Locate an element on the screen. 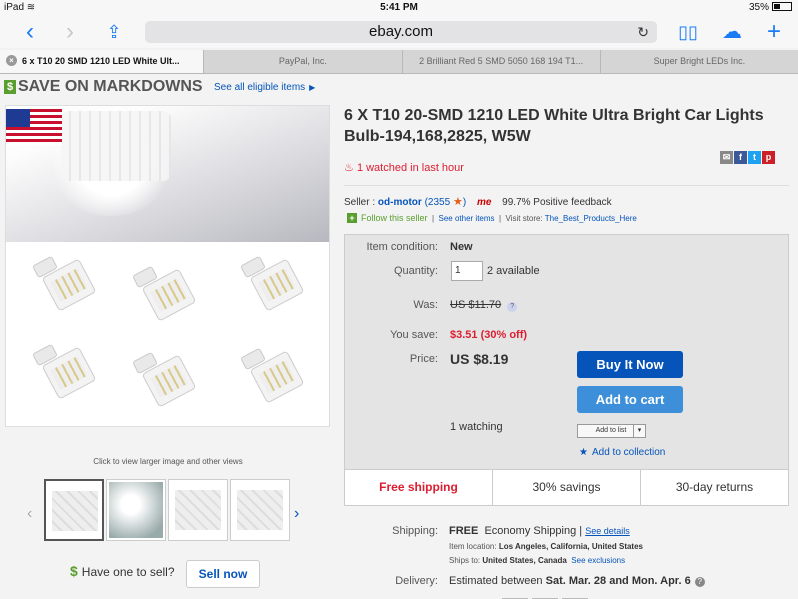  us-flag-icon is located at coordinates (34, 127).